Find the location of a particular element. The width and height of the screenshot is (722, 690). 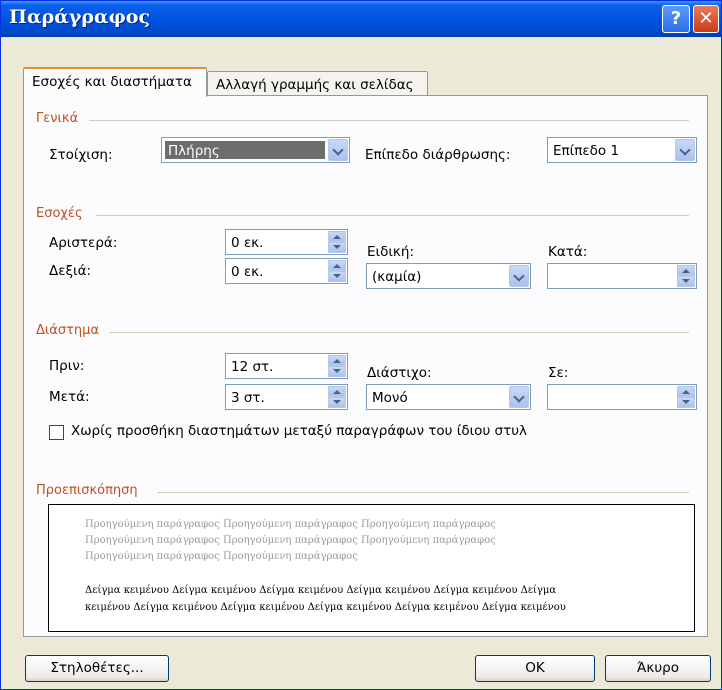

space-after-label: Μετά: is located at coordinates (69, 397).